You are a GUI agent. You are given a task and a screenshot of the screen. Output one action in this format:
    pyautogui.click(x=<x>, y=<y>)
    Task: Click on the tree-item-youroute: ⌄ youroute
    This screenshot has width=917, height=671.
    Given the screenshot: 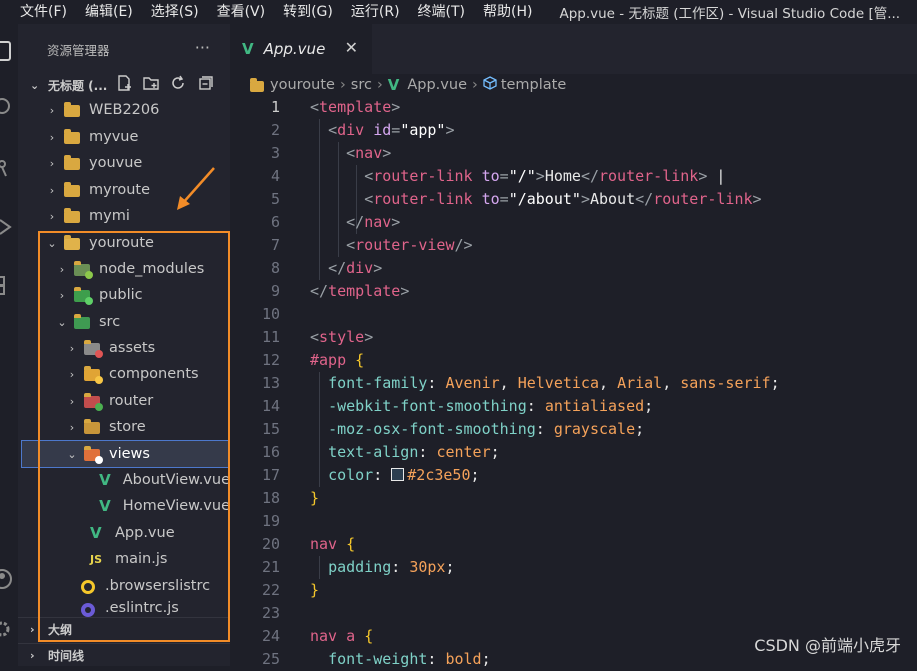 What is the action you would take?
    pyautogui.click(x=124, y=243)
    